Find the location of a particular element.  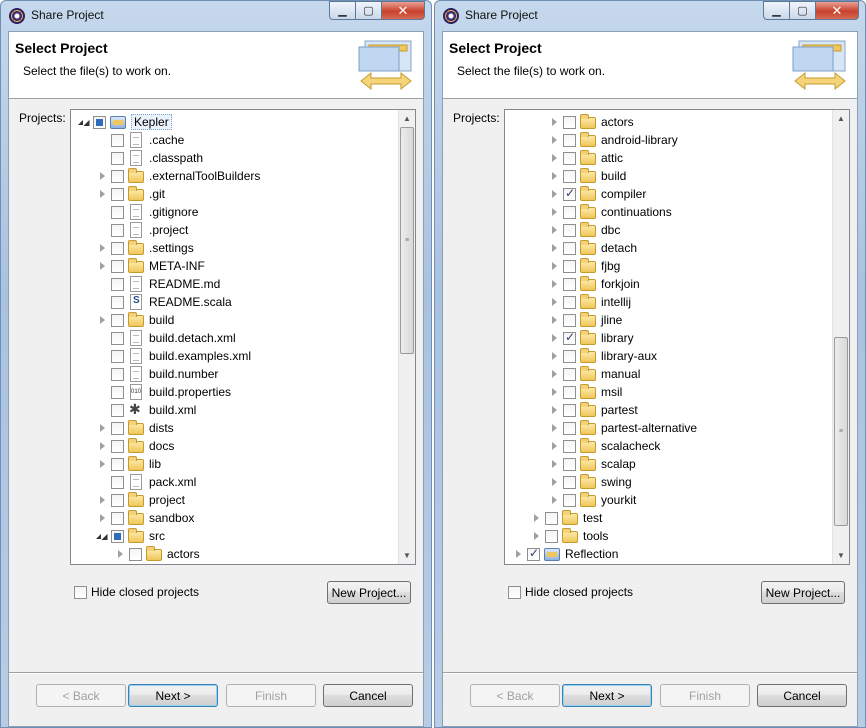

tree-item: build.number is located at coordinates (234, 374).